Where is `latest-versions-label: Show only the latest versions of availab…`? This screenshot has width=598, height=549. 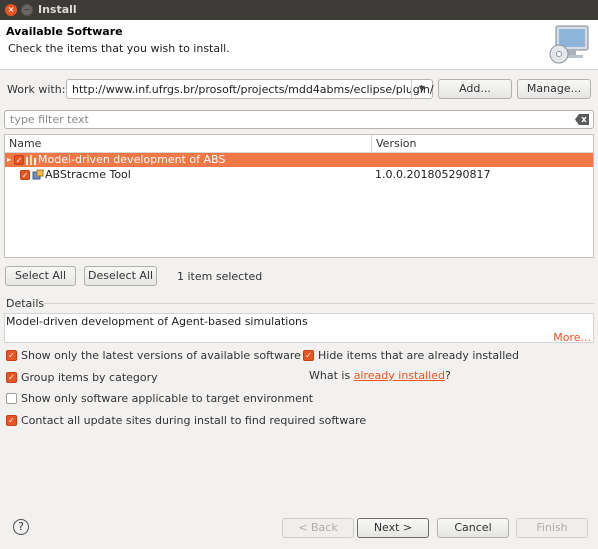 latest-versions-label: Show only the latest versions of availab… is located at coordinates (161, 355).